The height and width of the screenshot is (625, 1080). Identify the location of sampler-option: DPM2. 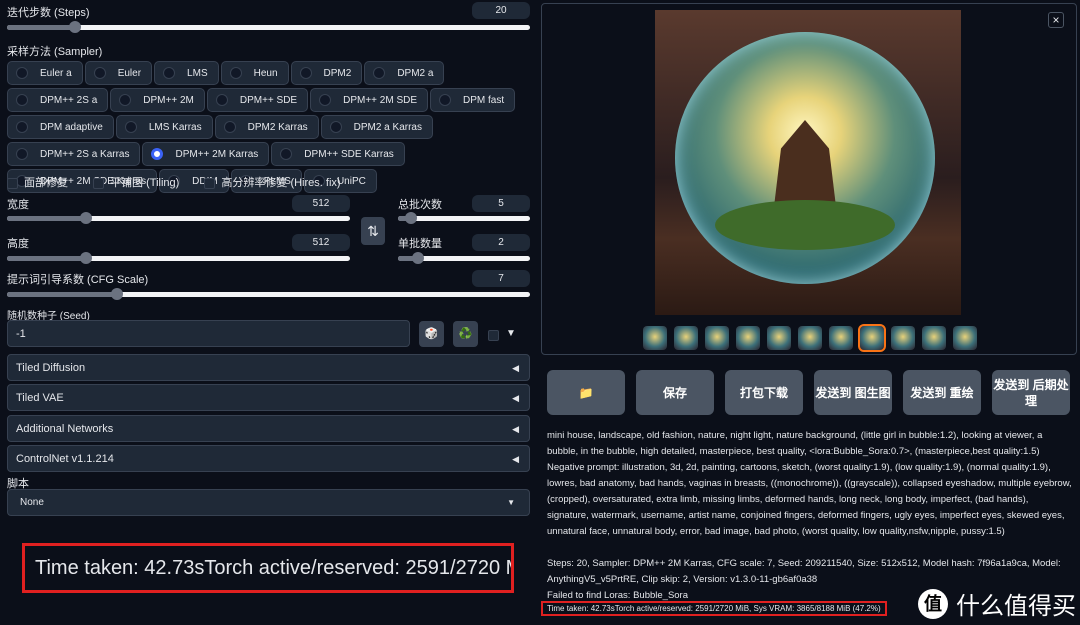
(326, 73).